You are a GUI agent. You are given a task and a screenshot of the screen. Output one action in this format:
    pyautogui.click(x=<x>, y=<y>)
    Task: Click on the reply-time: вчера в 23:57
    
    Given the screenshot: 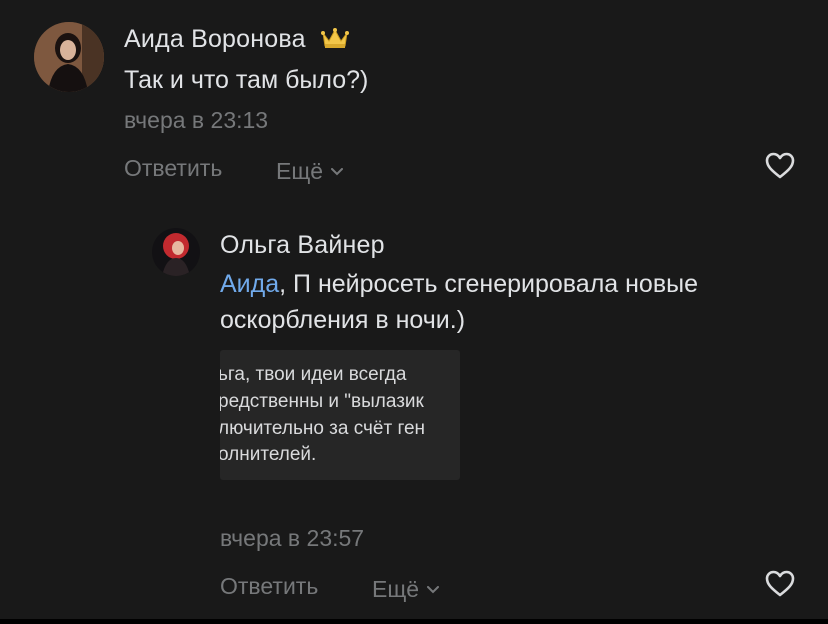 What is the action you would take?
    pyautogui.click(x=292, y=538)
    